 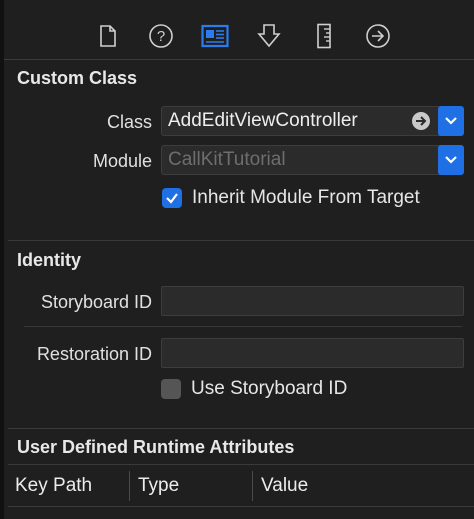 I want to click on module-combo: CallKitTutorial, so click(x=312, y=160).